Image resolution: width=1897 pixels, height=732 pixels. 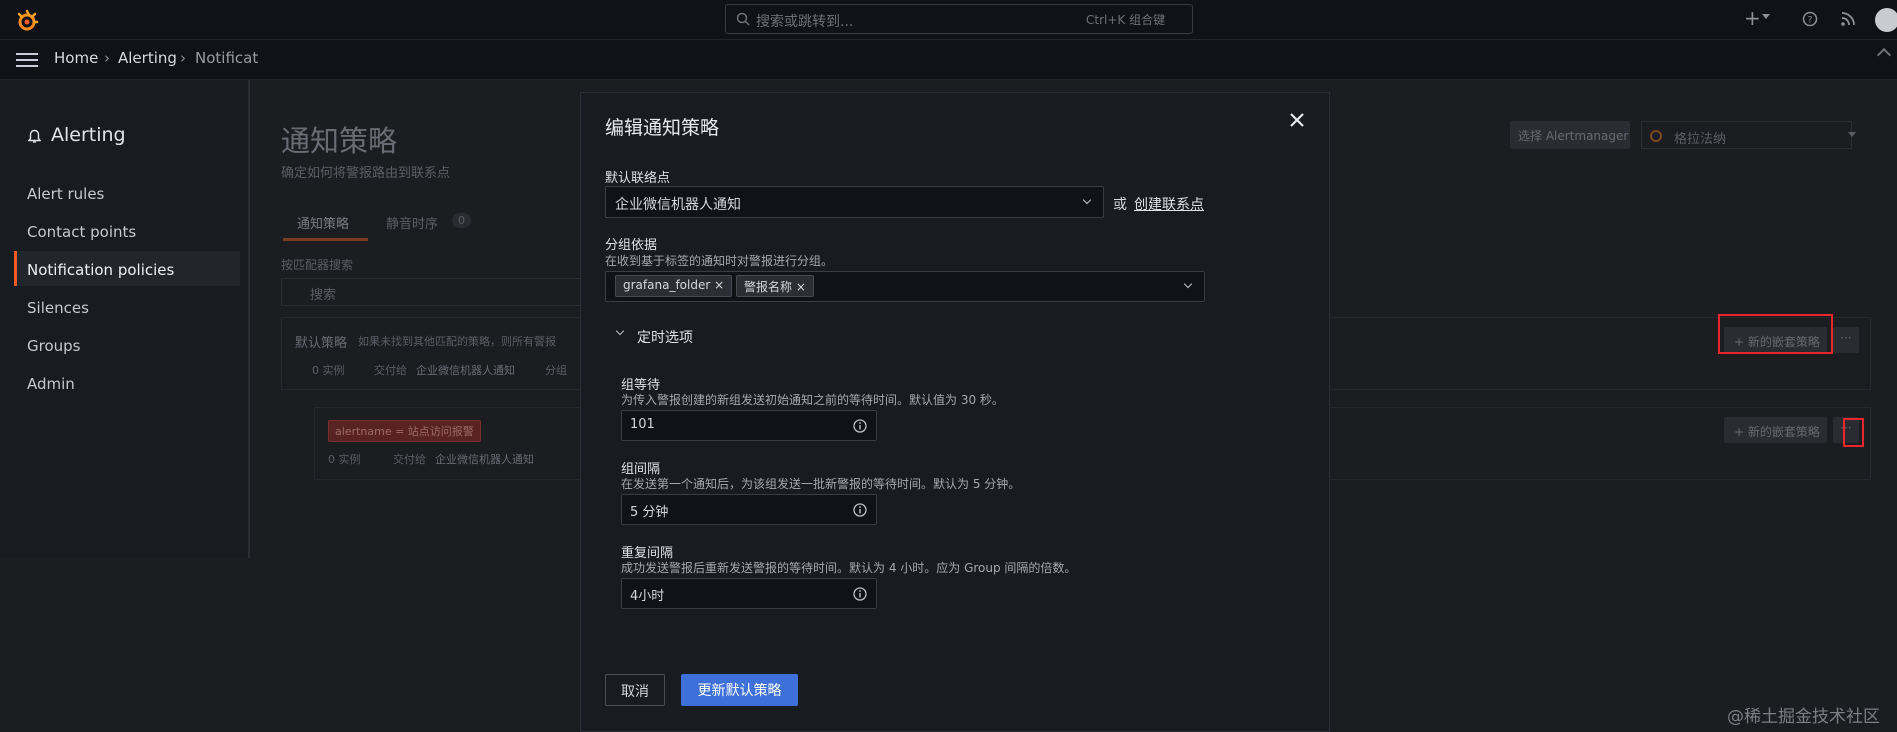 I want to click on breadcrumb-home: Home, so click(x=76, y=58).